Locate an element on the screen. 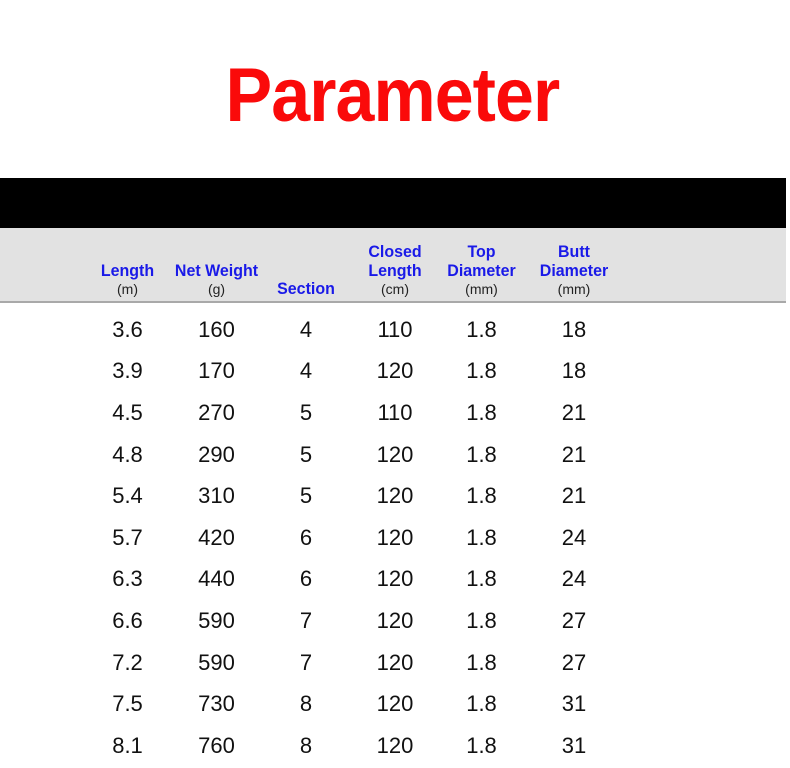  column-header-label: Length is located at coordinates (127, 270).